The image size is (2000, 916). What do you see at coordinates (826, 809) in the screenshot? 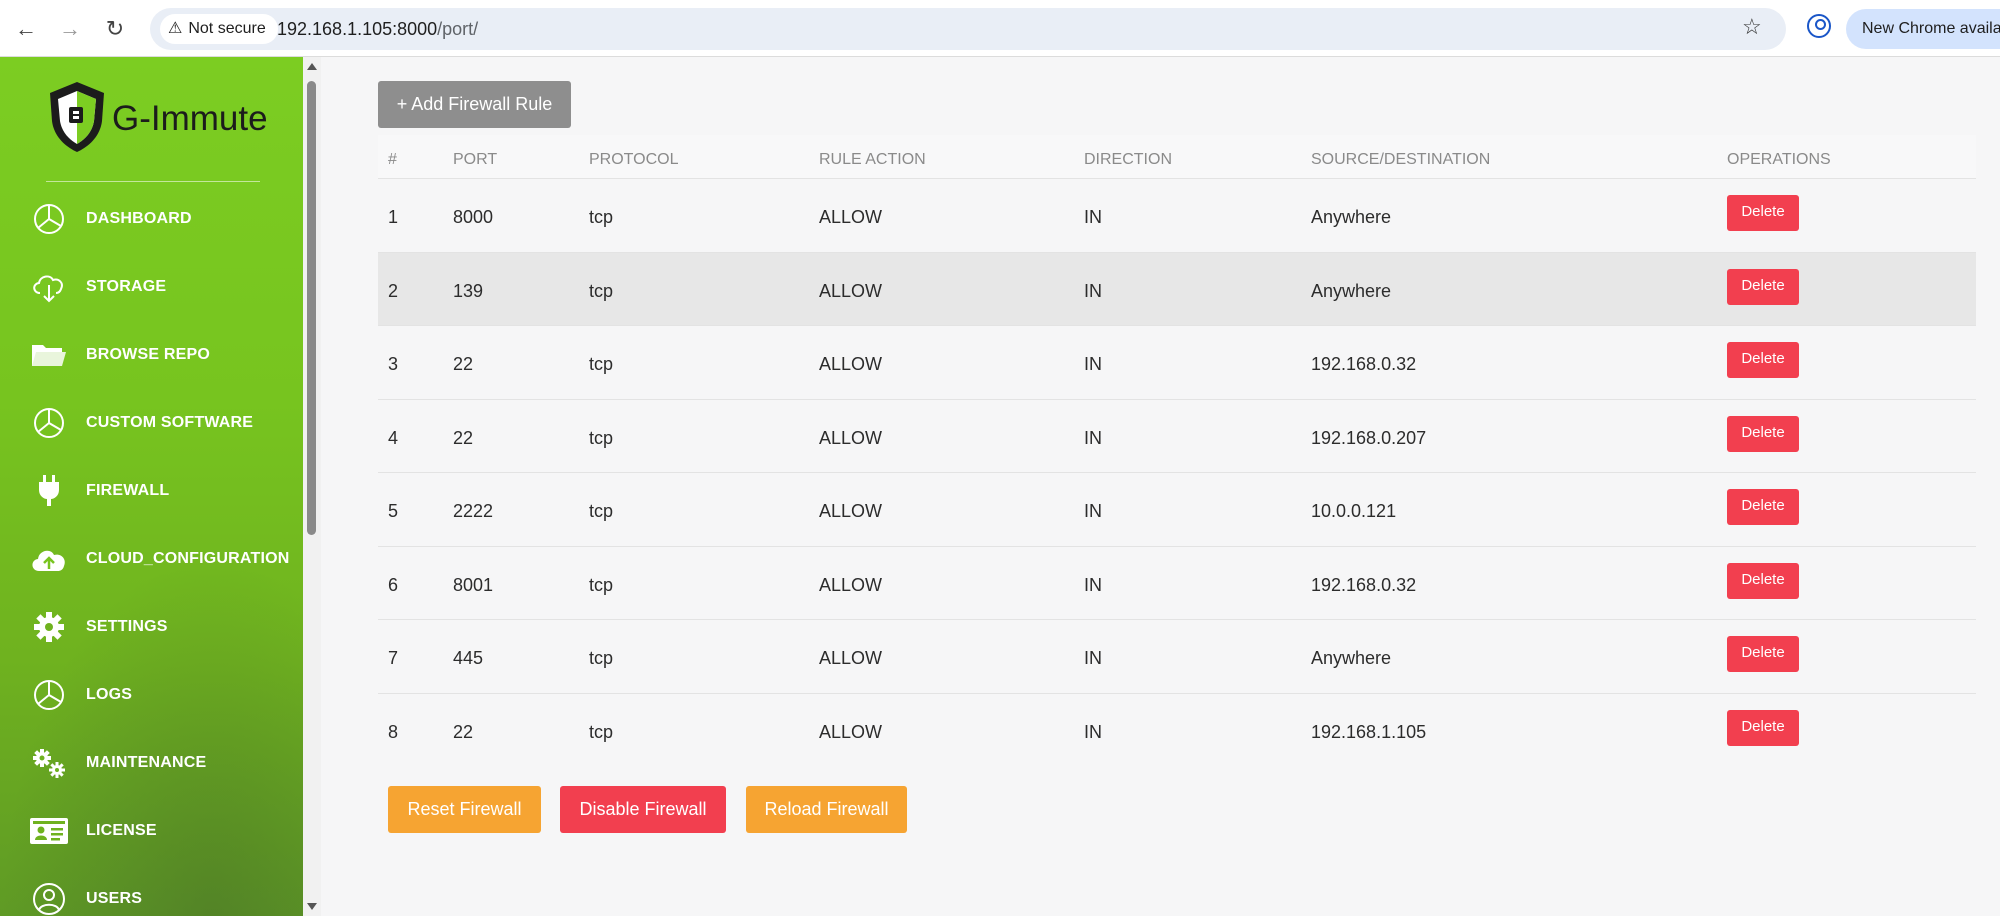
I see `reload-firewall-button: Reload Firewall` at bounding box center [826, 809].